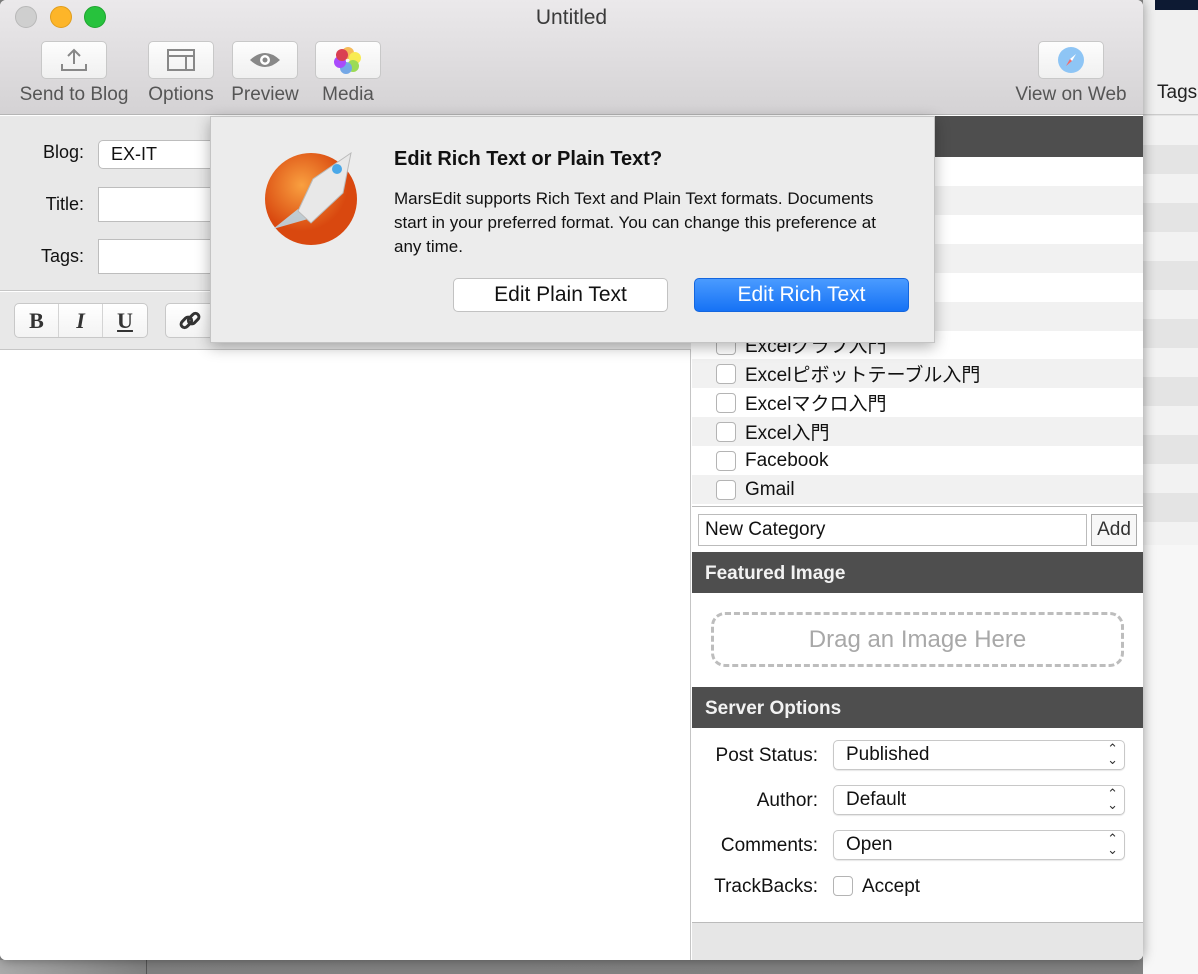  What do you see at coordinates (62, 256) in the screenshot?
I see `tags-label: Tags:` at bounding box center [62, 256].